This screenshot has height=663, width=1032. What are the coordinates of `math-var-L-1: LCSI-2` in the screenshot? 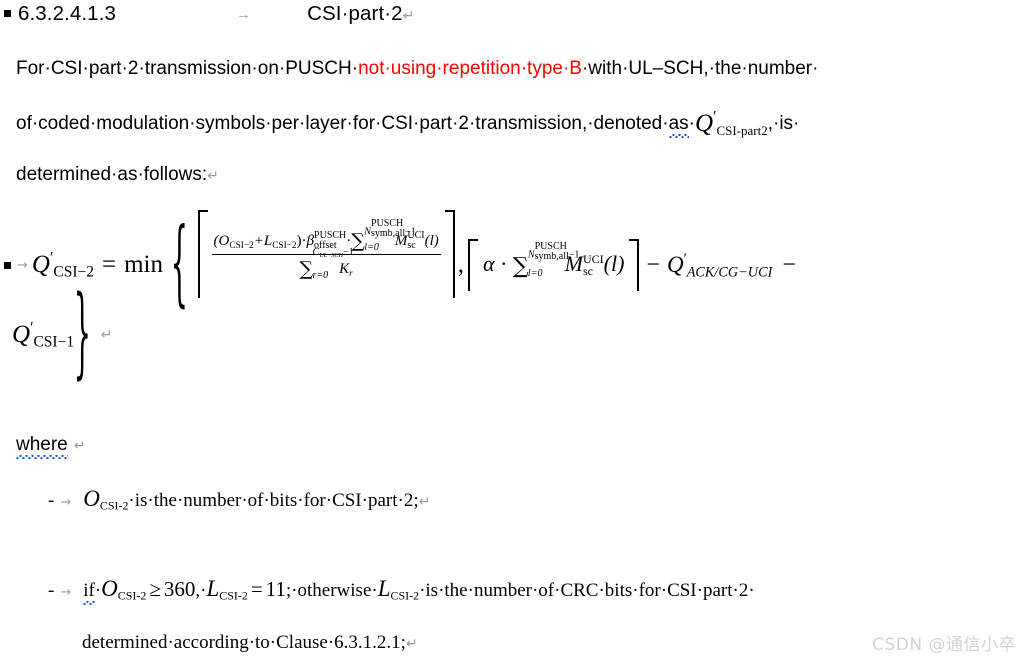 It's located at (226, 588).